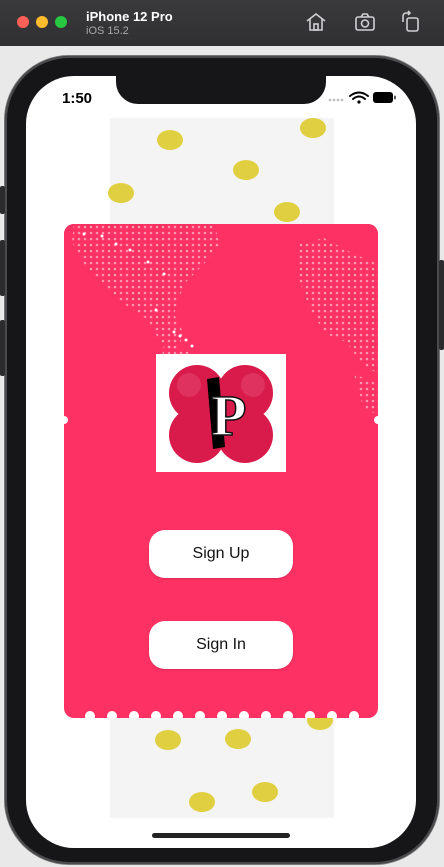 The width and height of the screenshot is (444, 867). Describe the element at coordinates (411, 22) in the screenshot. I see `rotate-icon` at that location.